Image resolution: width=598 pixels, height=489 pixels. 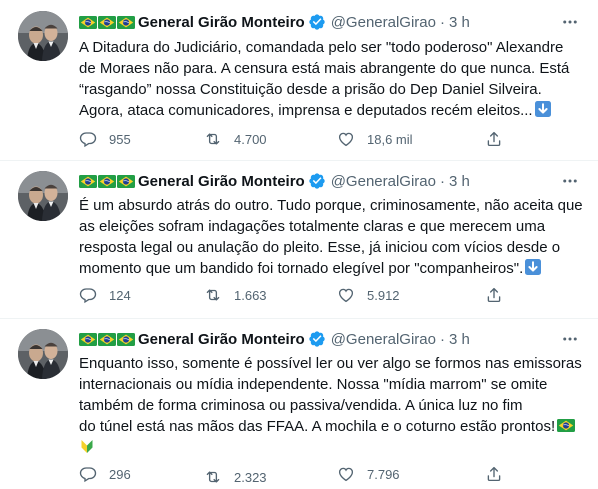 I want to click on retweet-button: 2.323, so click(x=235, y=477).